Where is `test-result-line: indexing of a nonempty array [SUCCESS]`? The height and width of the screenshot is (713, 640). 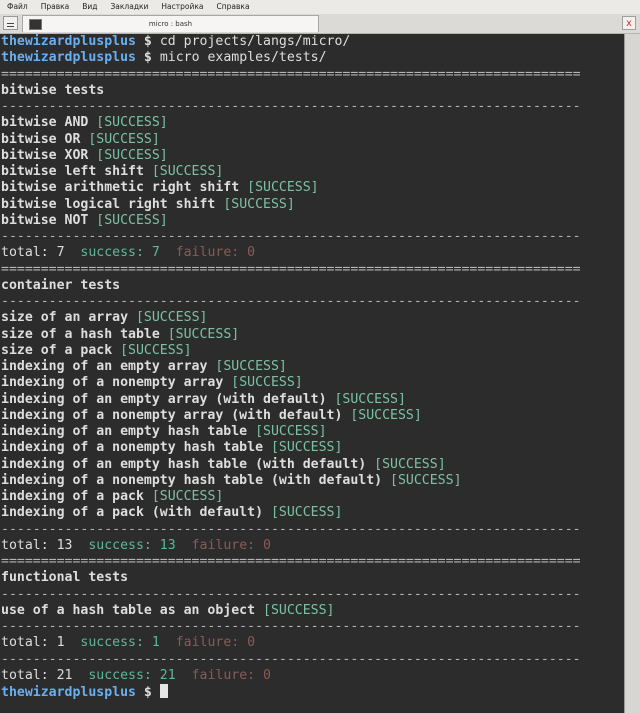 test-result-line: indexing of a nonempty array [SUCCESS] is located at coordinates (312, 383).